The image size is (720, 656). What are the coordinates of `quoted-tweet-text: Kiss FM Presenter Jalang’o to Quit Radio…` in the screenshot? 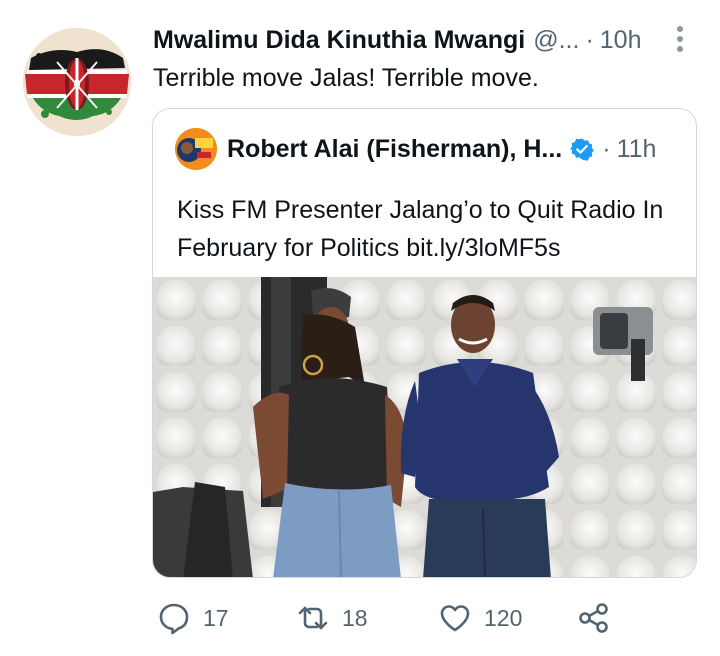 It's located at (420, 229).